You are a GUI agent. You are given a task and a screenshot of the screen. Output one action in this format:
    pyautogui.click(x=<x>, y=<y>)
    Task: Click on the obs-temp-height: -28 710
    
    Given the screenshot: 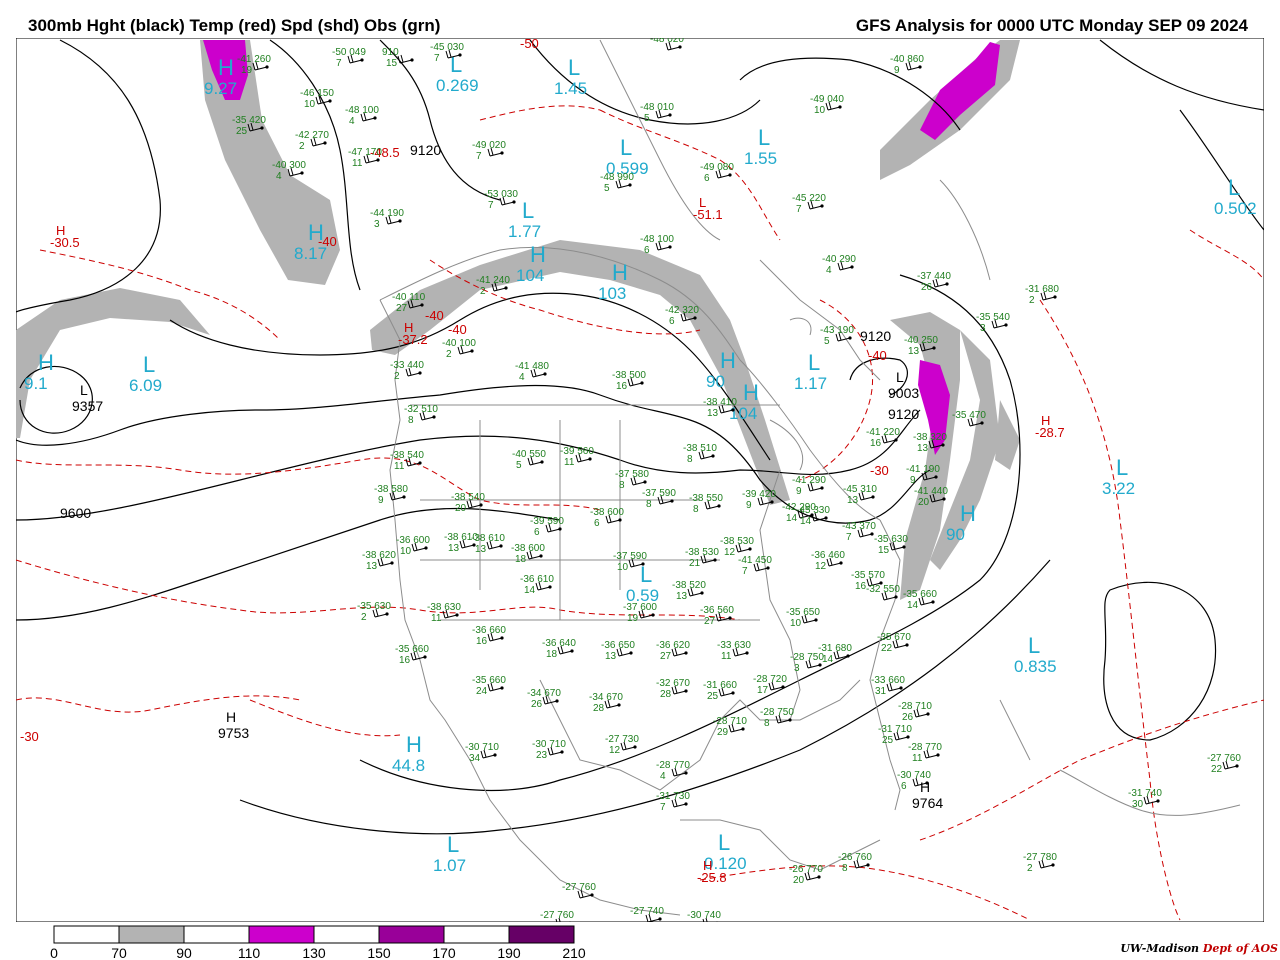 What is the action you would take?
    pyautogui.click(x=730, y=721)
    